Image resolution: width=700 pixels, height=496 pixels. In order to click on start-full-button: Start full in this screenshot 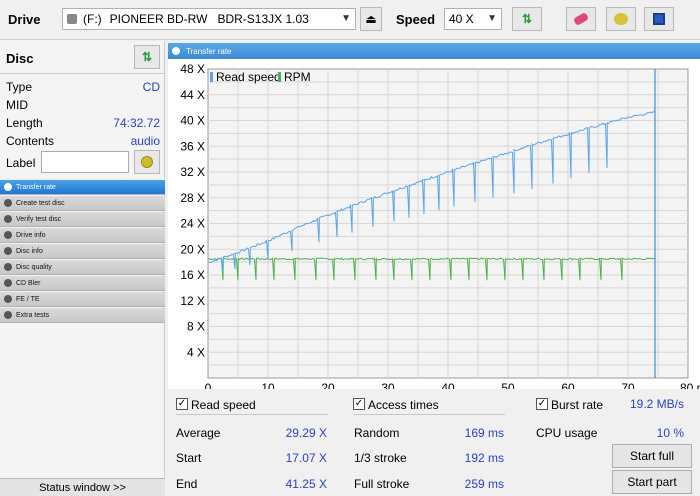, I will do `click(652, 456)`.